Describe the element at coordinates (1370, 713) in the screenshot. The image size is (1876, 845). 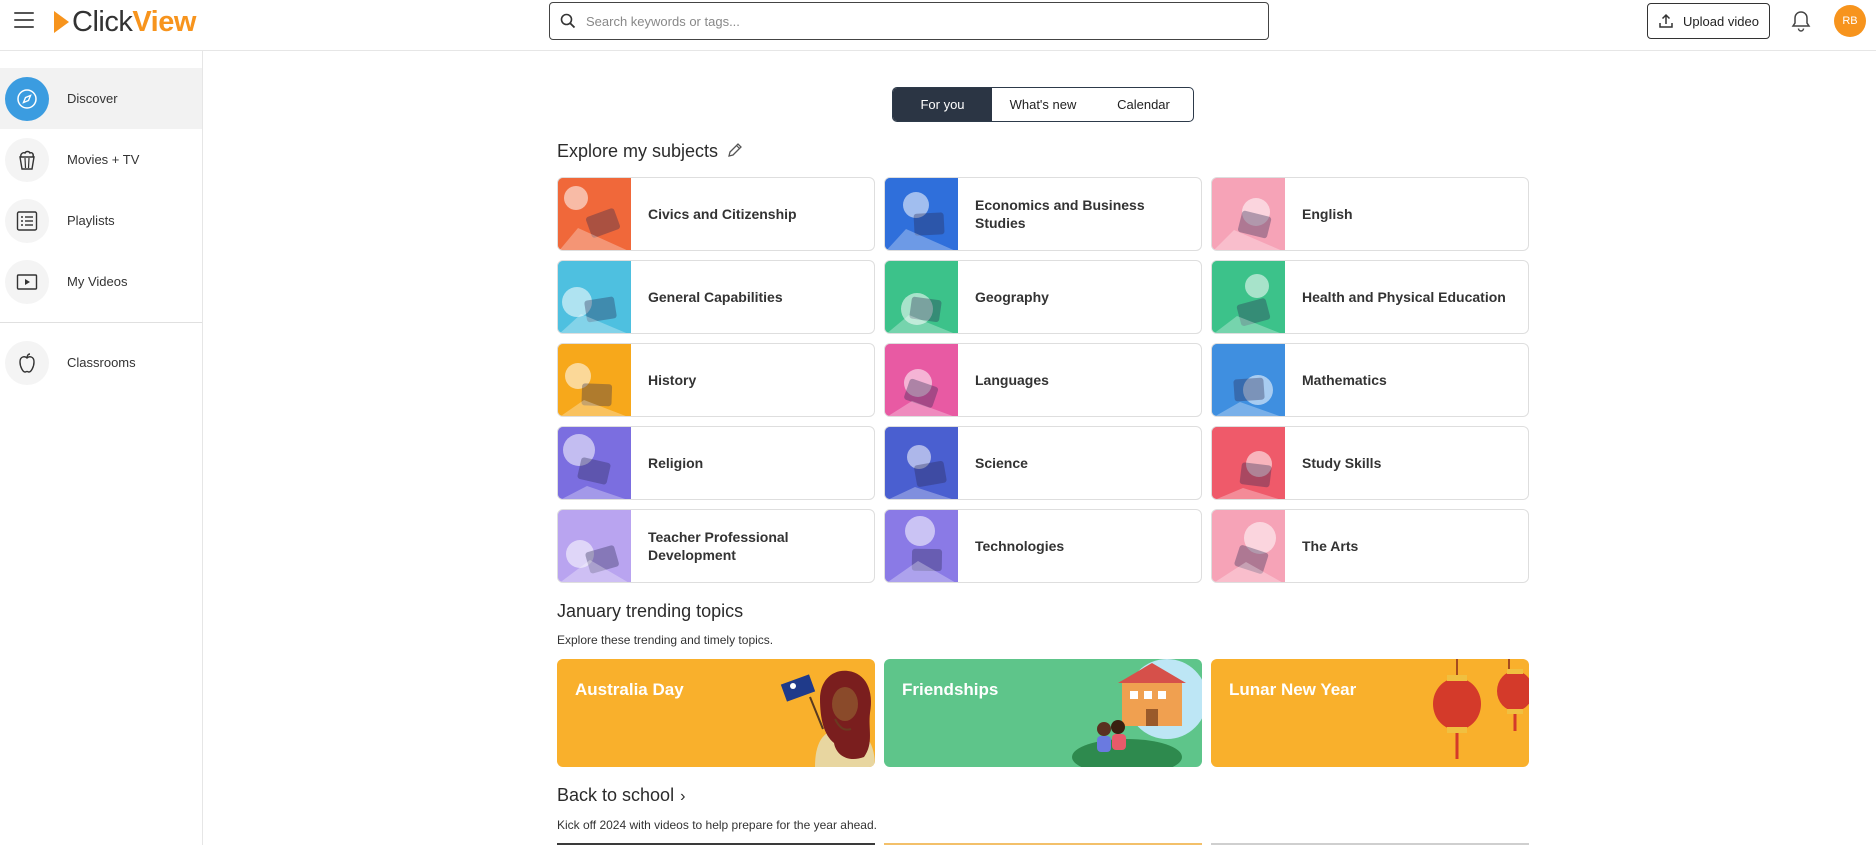
I see `trending-card-lunar-new-year: Lunar New Year` at that location.